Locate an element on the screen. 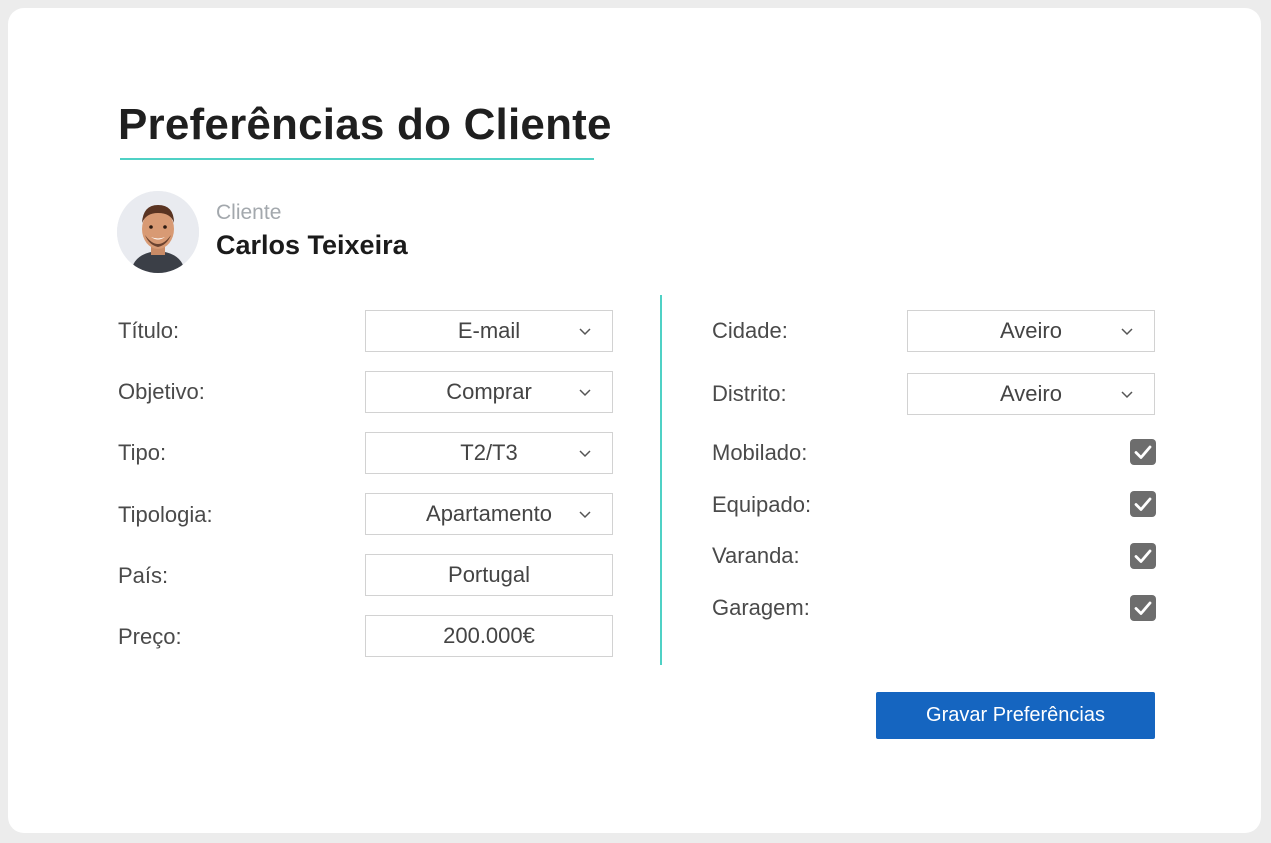 Image resolution: width=1271 pixels, height=843 pixels. pais-label: País: is located at coordinates (143, 575).